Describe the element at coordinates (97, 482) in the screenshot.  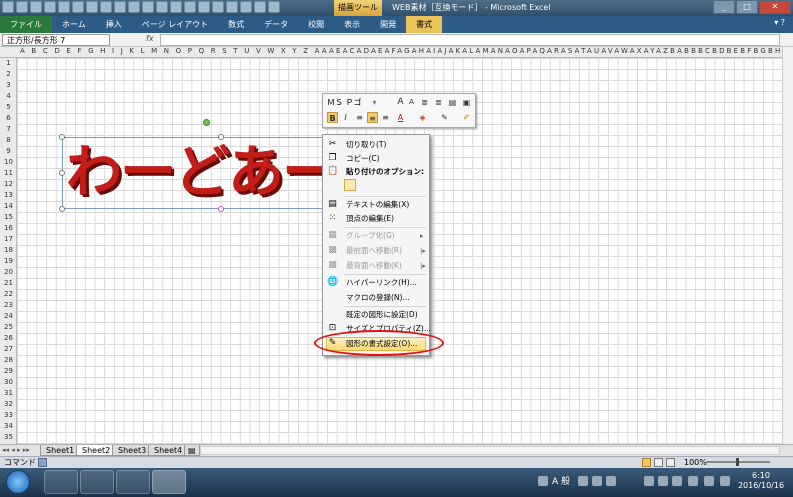
I see `outlook-taskbar-icon` at that location.